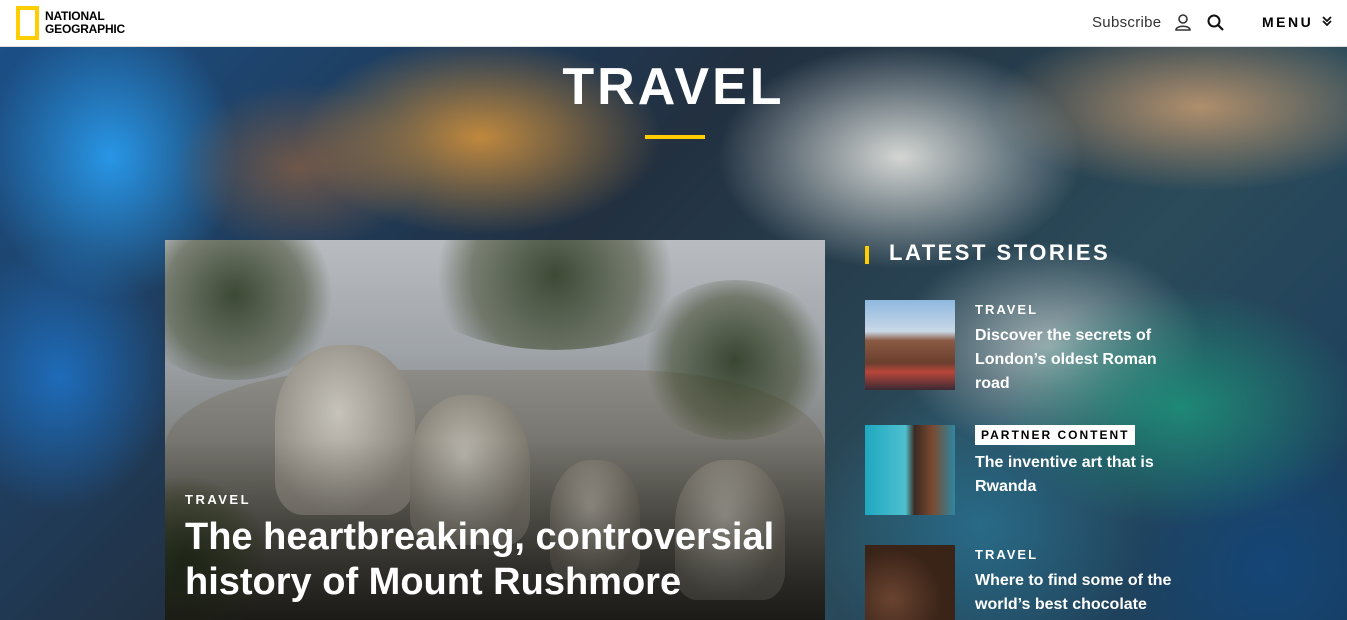 Image resolution: width=1347 pixels, height=620 pixels. What do you see at coordinates (730, 360) in the screenshot?
I see `pine-branch` at bounding box center [730, 360].